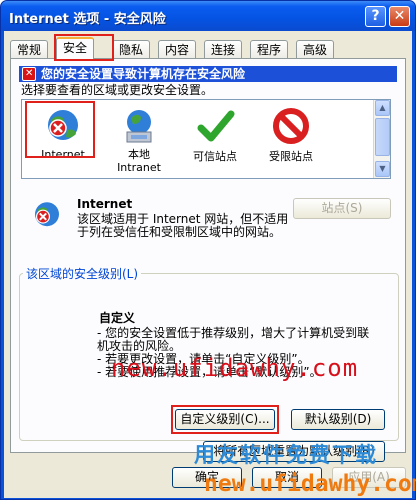  What do you see at coordinates (382, 169) in the screenshot?
I see `scroll-down-icon: ▼` at bounding box center [382, 169].